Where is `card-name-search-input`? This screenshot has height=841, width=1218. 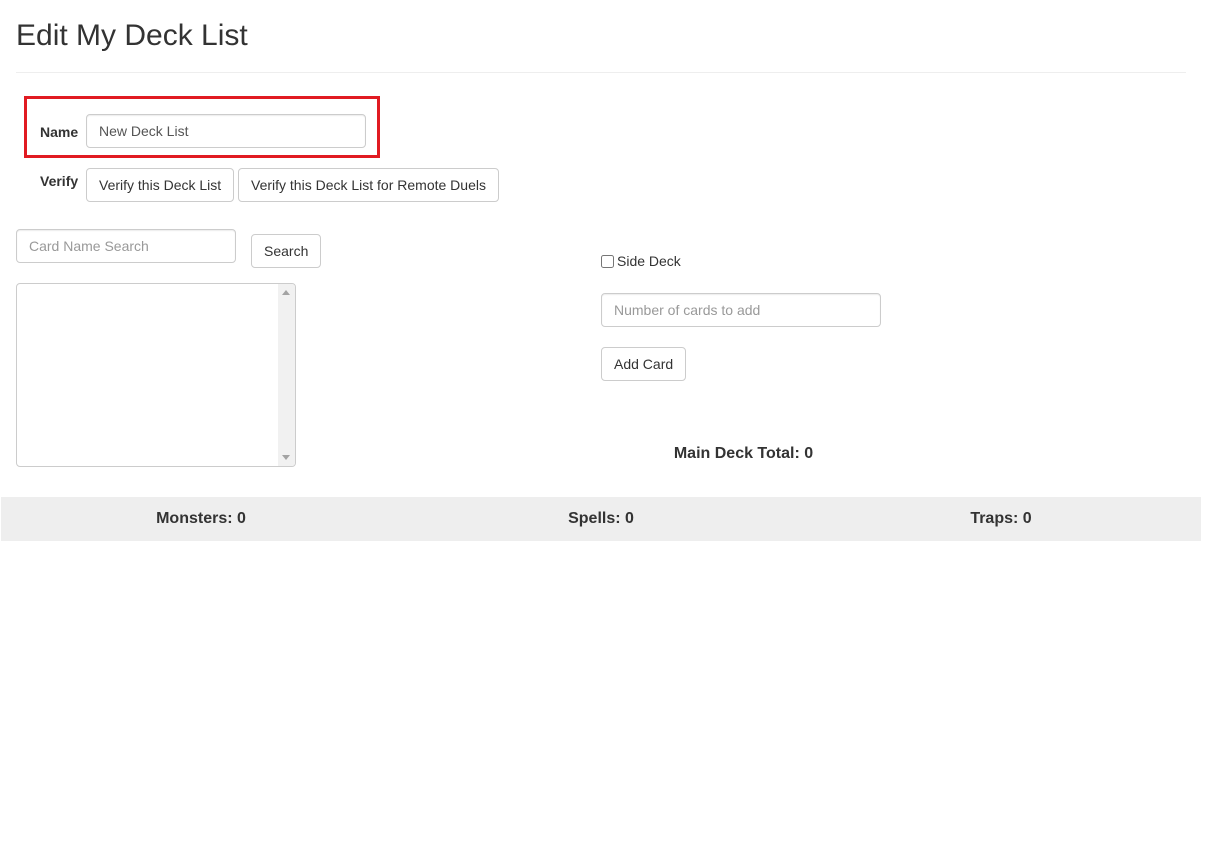
card-name-search-input is located at coordinates (126, 246).